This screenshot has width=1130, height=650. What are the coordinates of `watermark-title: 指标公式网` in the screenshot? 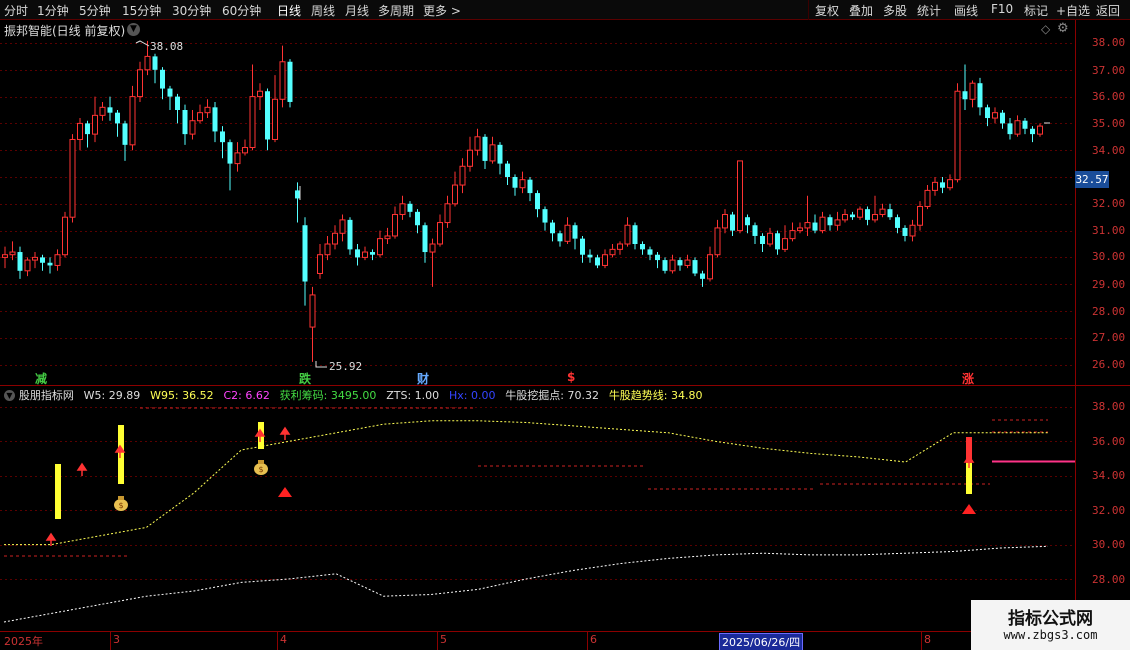 It's located at (1050, 619).